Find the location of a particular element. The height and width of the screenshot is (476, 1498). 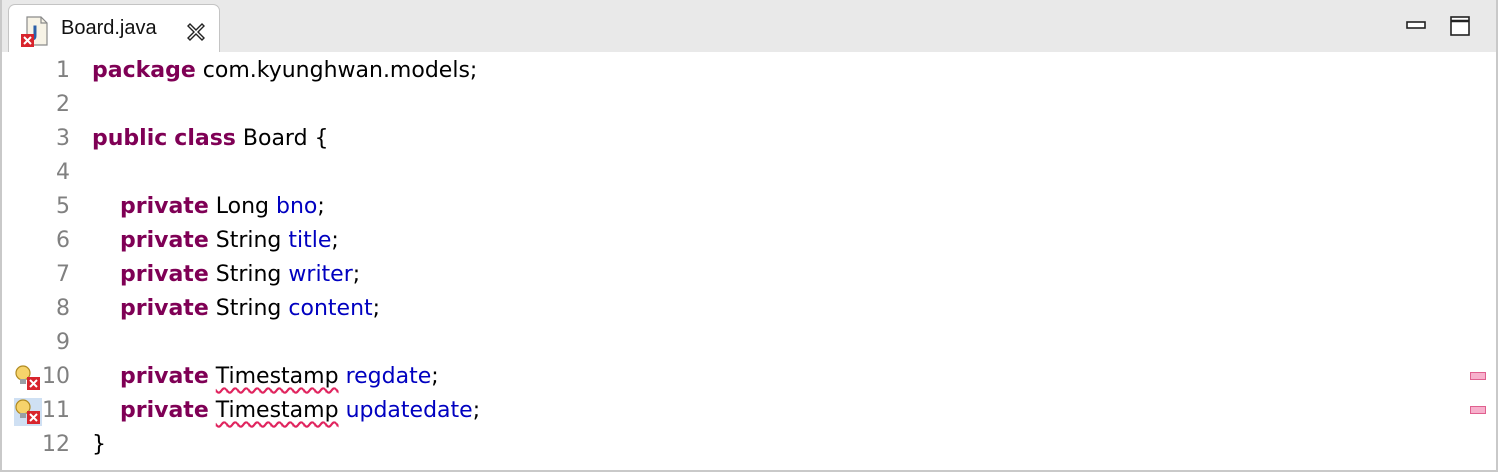

line-number: 7 is located at coordinates (63, 274).